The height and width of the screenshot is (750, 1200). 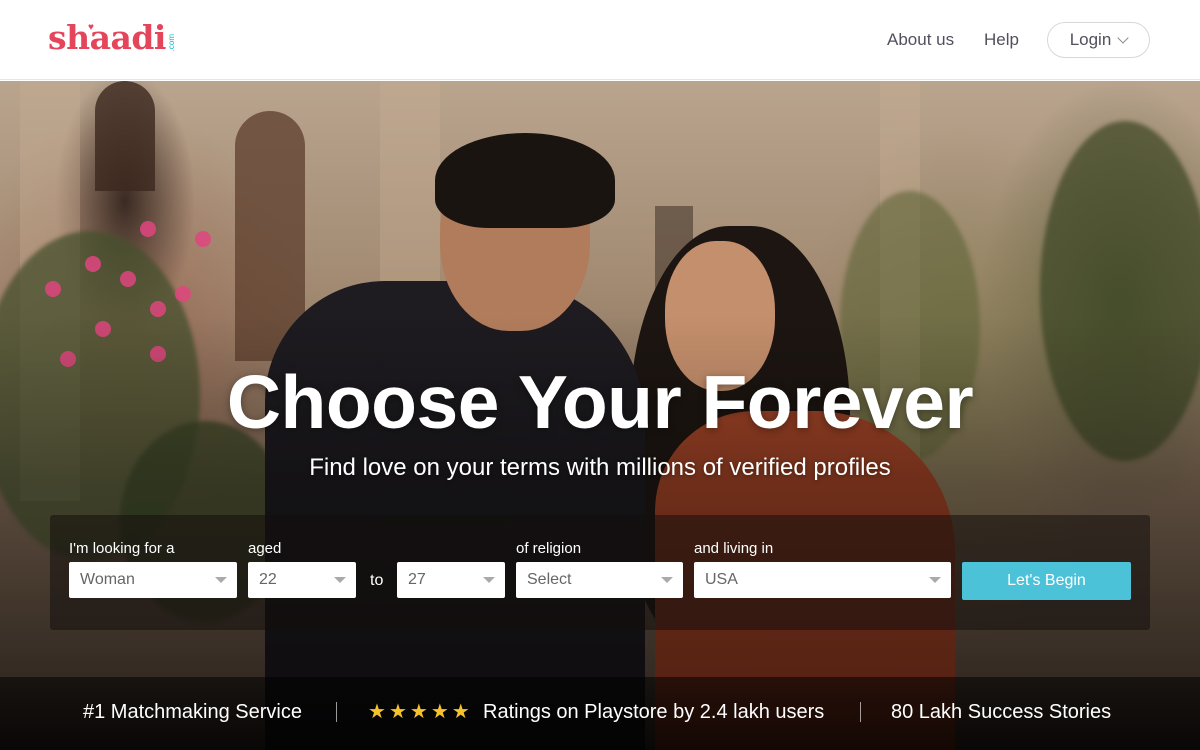 What do you see at coordinates (599, 580) in the screenshot?
I see `religion-select: Select` at bounding box center [599, 580].